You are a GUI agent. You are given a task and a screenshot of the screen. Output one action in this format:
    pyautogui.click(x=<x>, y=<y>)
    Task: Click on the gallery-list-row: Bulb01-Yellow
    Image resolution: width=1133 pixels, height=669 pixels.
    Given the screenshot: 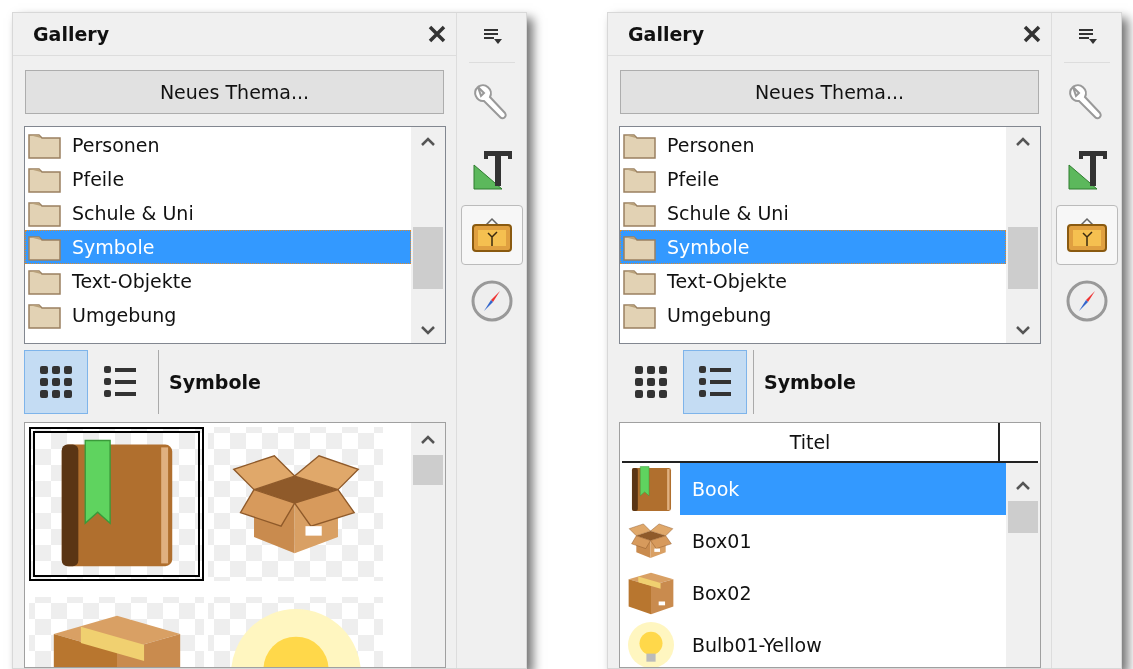 What is the action you would take?
    pyautogui.click(x=814, y=643)
    